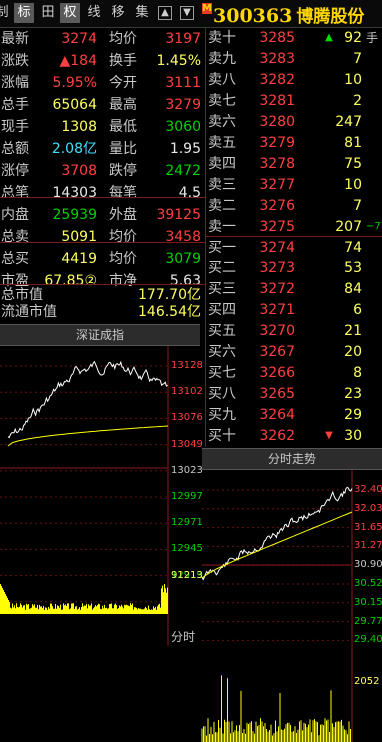 The image size is (382, 742). Describe the element at coordinates (100, 335) in the screenshot. I see `index-chart-header: 深证成指` at that location.